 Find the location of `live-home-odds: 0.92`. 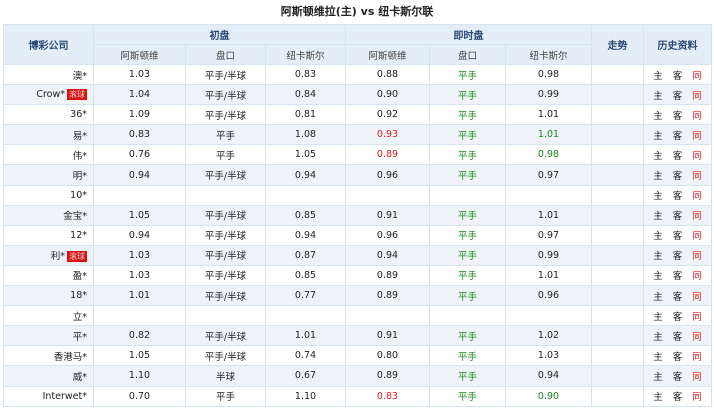

live-home-odds: 0.92 is located at coordinates (387, 115).